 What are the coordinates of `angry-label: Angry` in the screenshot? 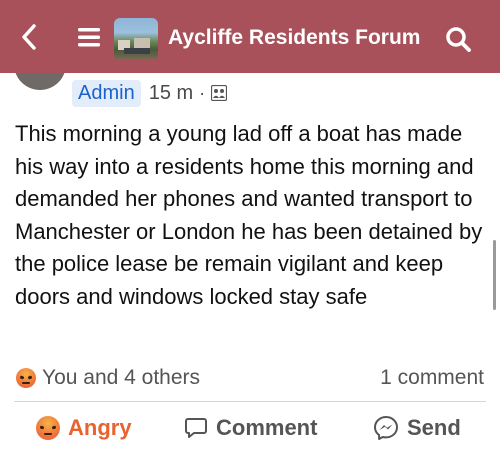 It's located at (100, 427).